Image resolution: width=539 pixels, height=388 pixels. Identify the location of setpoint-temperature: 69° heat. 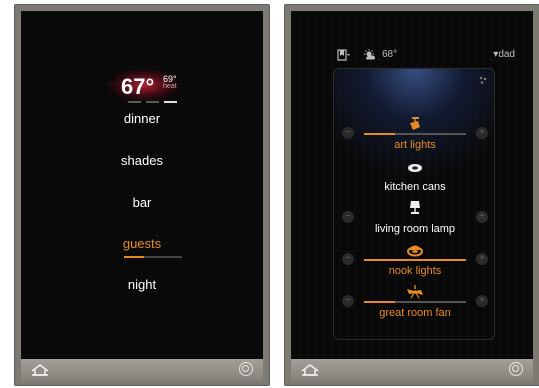
(170, 83).